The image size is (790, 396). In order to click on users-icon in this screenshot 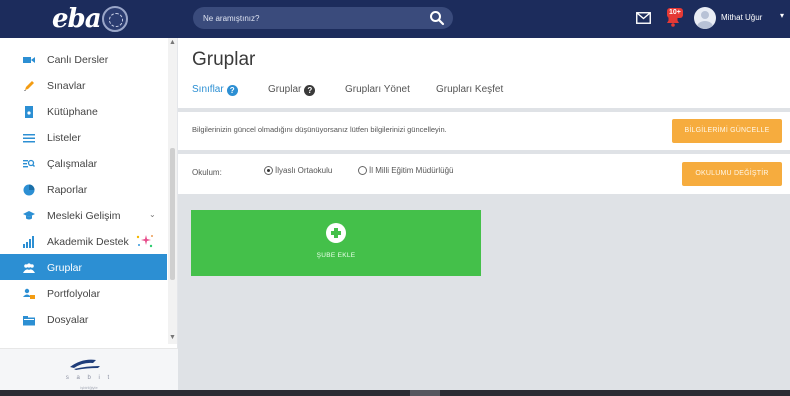, I will do `click(29, 267)`.